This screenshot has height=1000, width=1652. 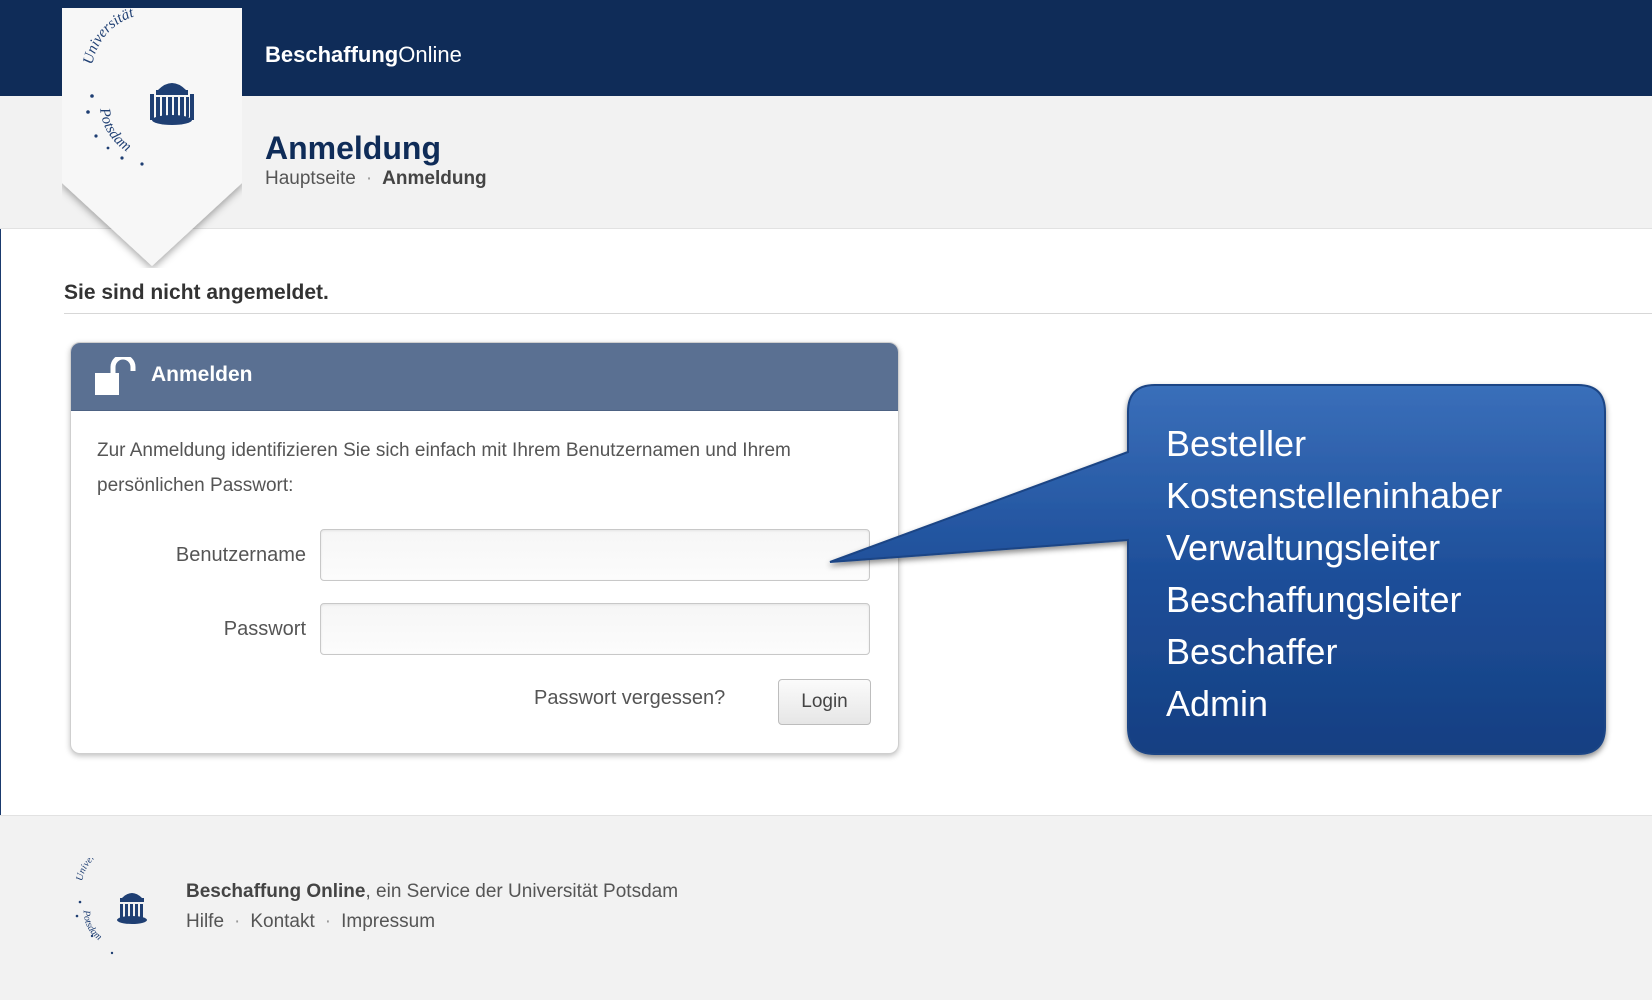 I want to click on svg-text: Potsdam, so click(x=92, y=926).